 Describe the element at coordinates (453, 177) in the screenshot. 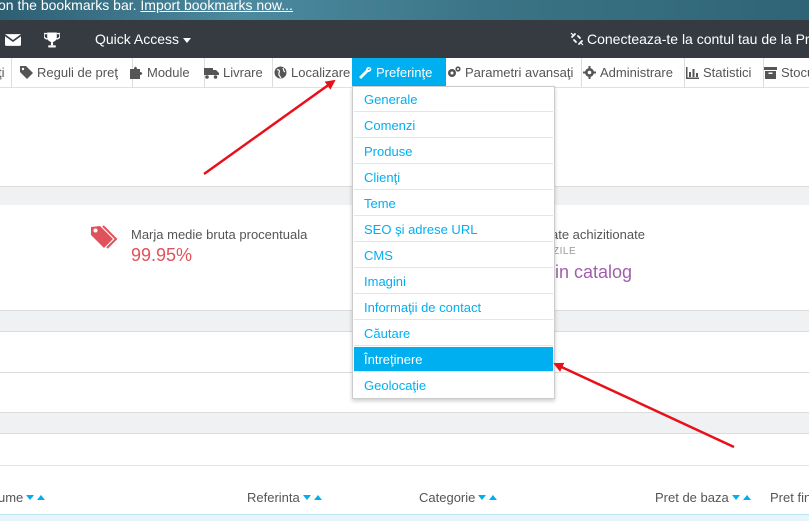

I see `menu-item-customers: Clienţi` at that location.